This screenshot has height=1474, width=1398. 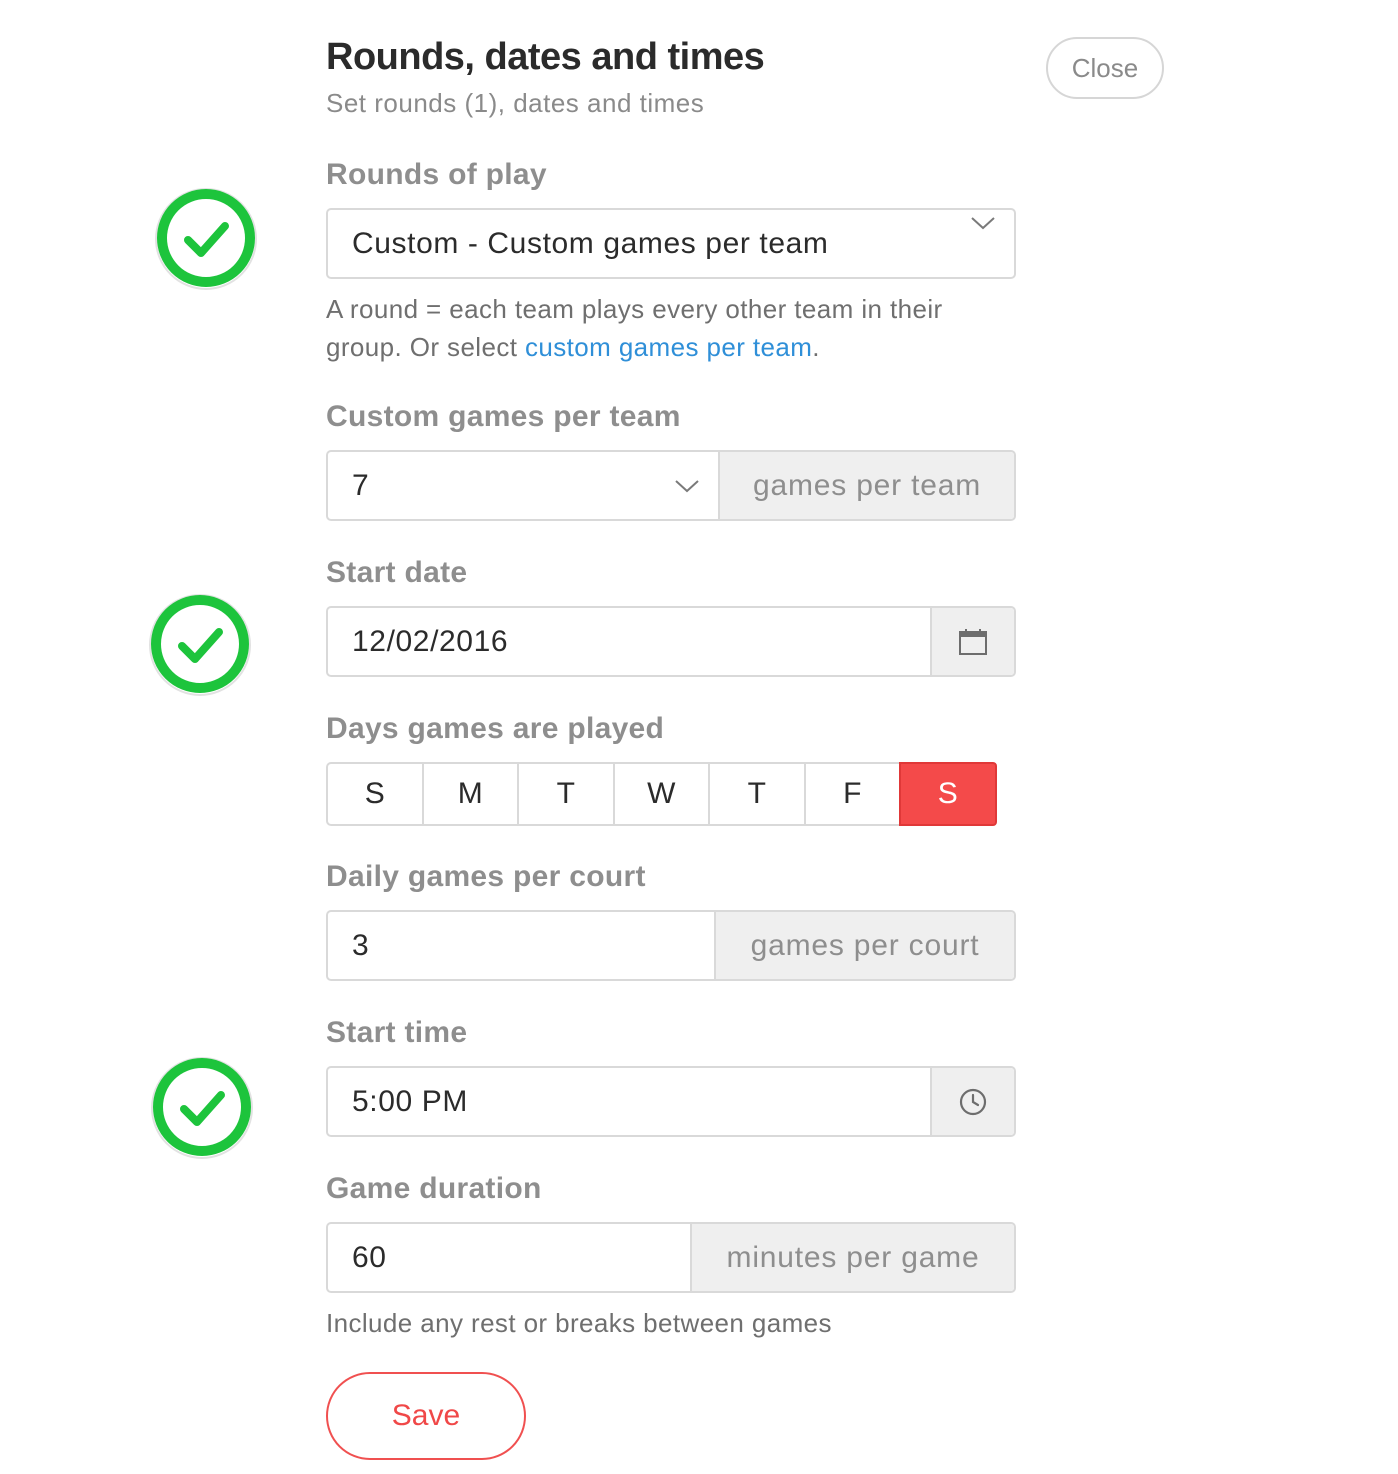 I want to click on daily-games-field: 3 games per court, so click(x=671, y=945).